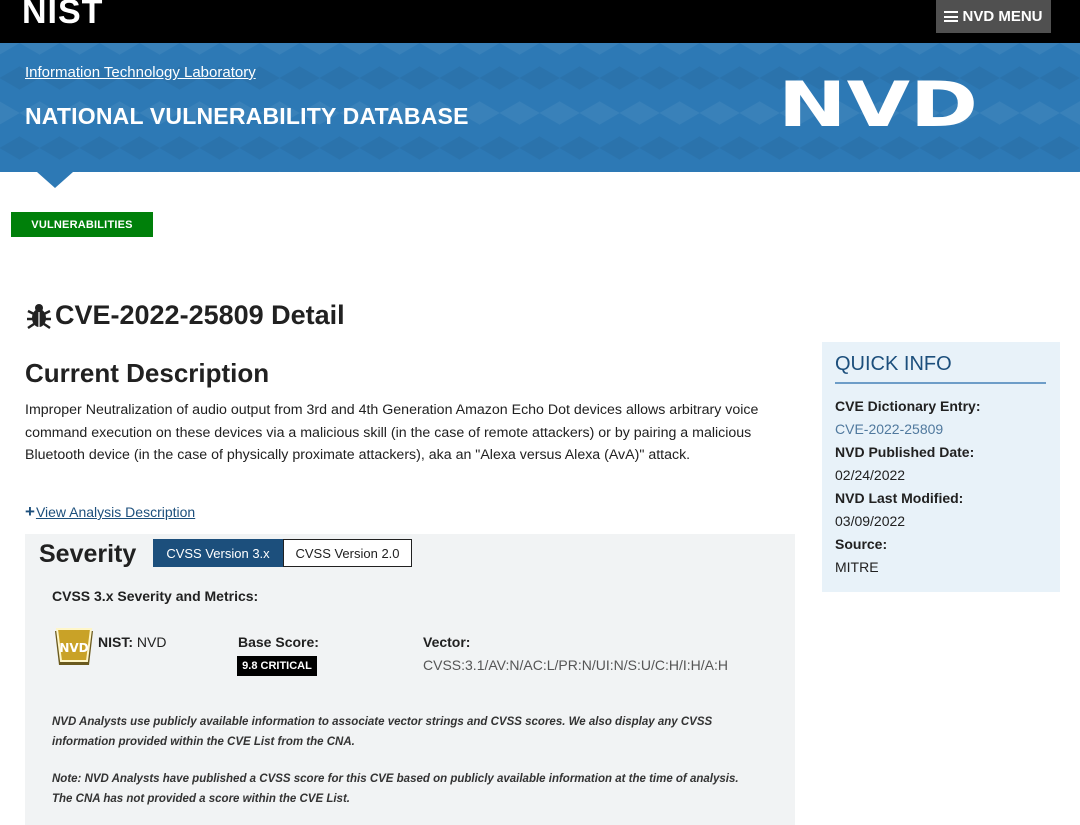 This screenshot has width=1080, height=825. Describe the element at coordinates (30, 511) in the screenshot. I see `plus-icon: +` at that location.